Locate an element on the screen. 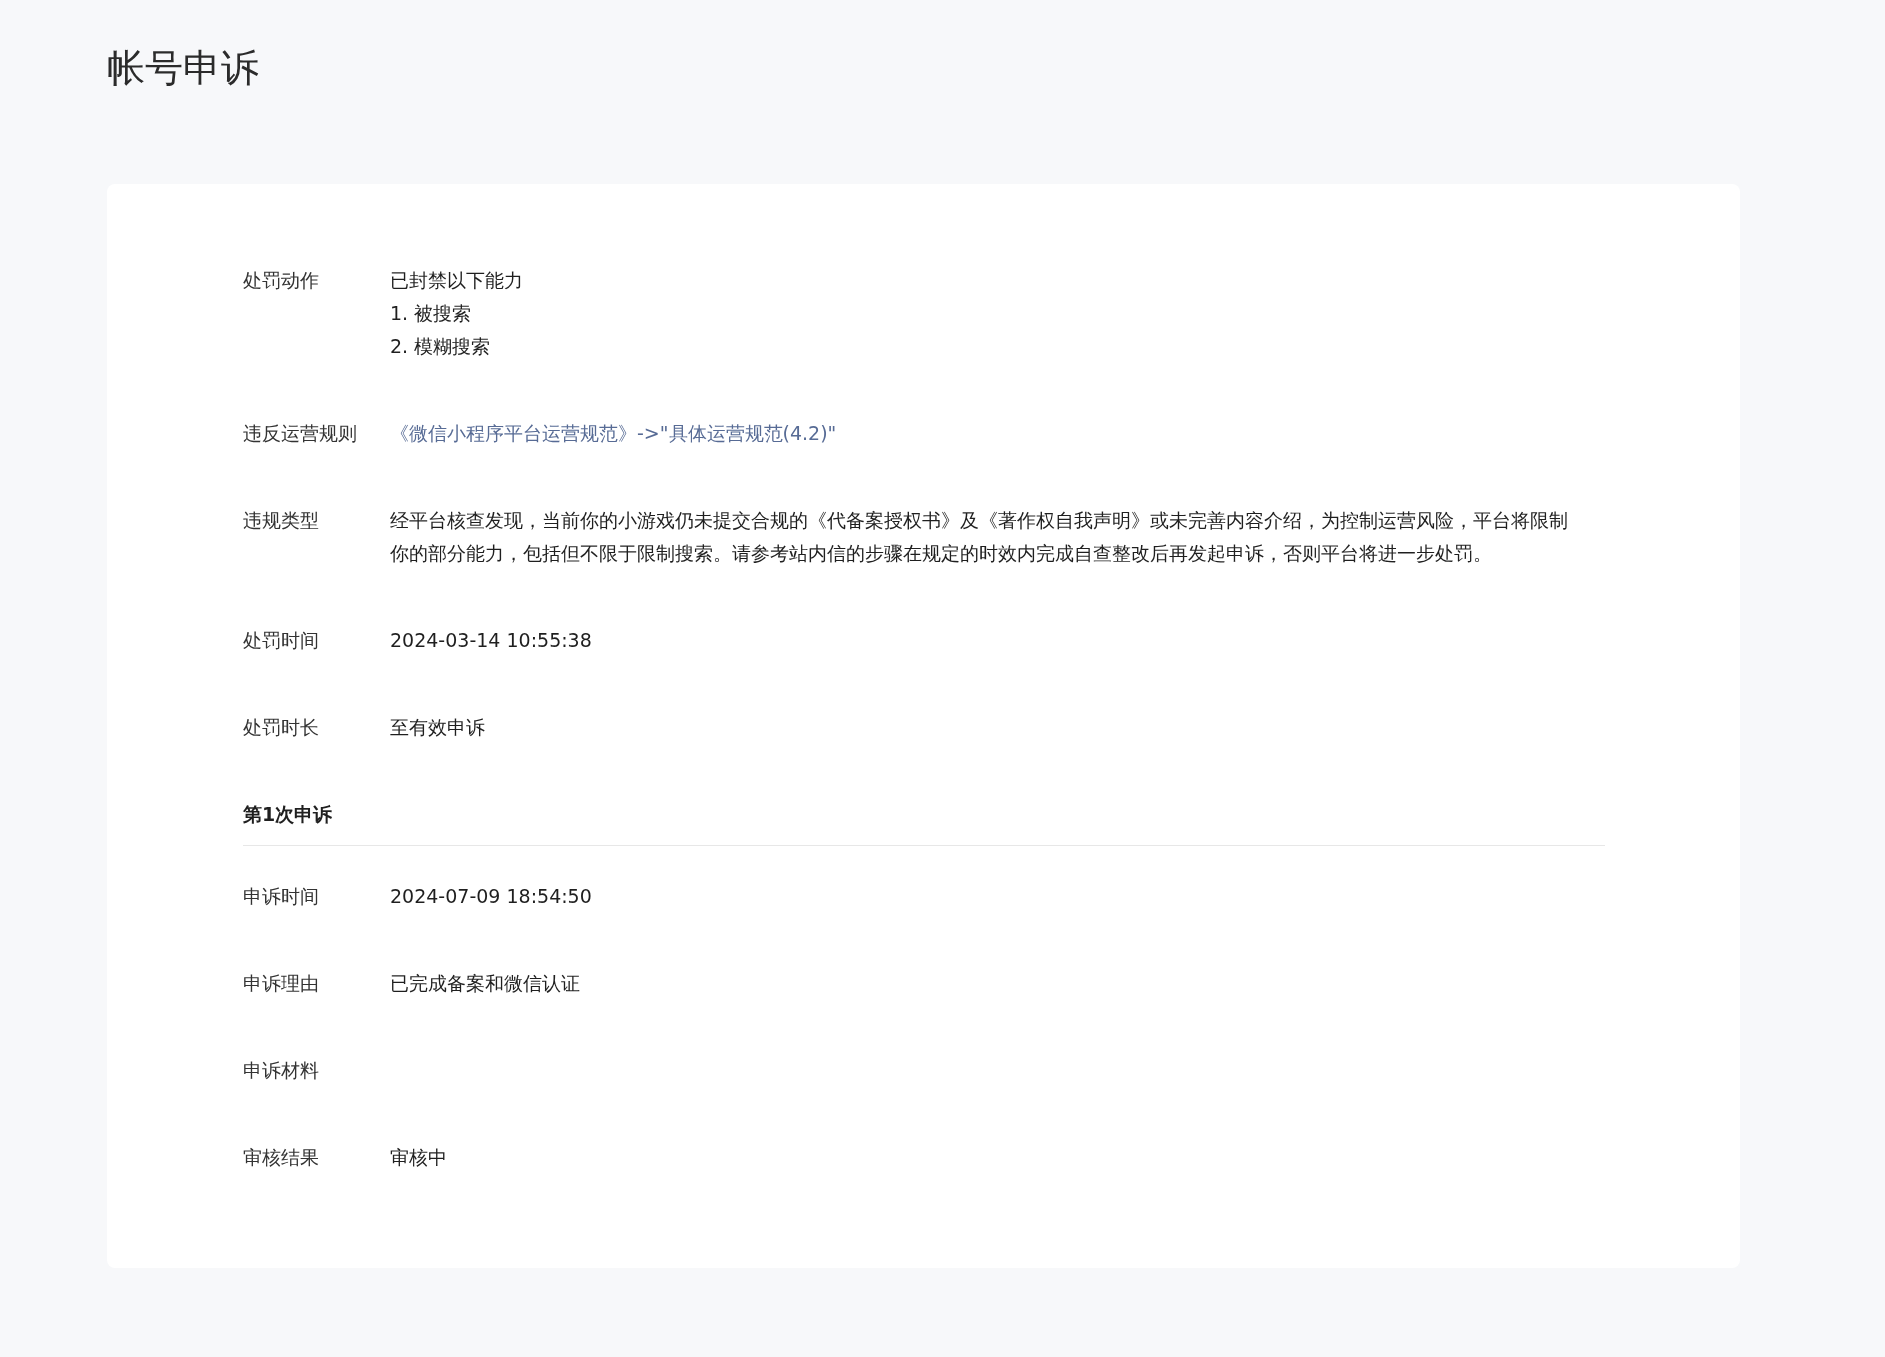 The height and width of the screenshot is (1357, 1885). value-text: 2024-07-09 18:54:50 is located at coordinates (491, 896).